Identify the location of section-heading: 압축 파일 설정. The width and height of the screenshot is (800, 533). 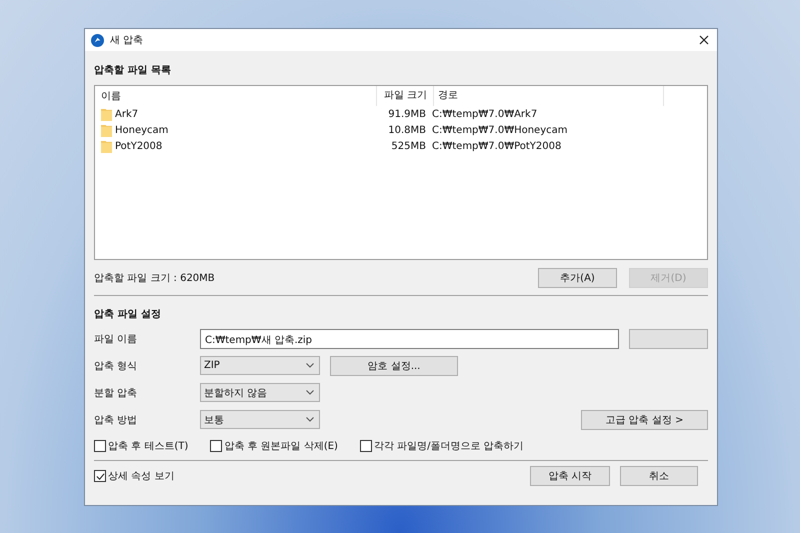
(128, 314).